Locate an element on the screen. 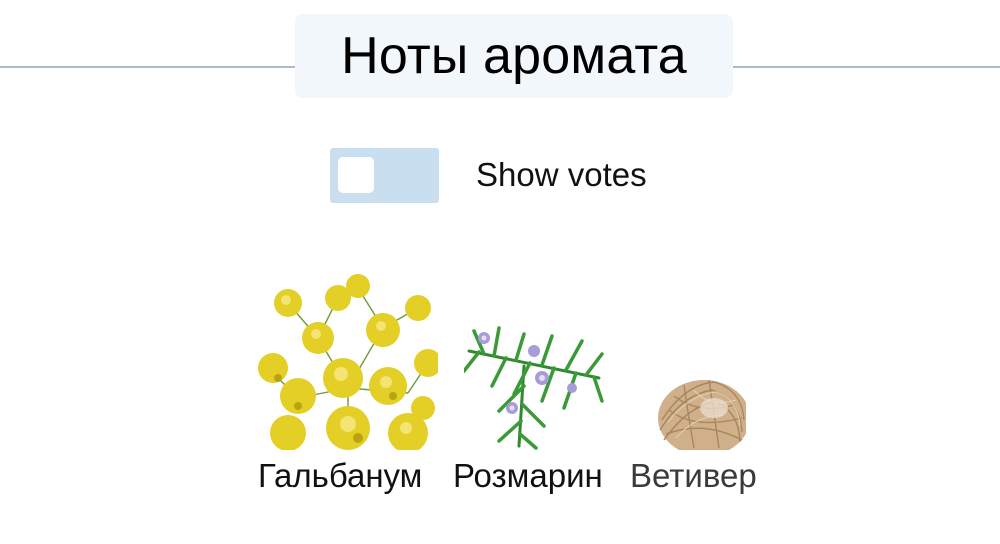 This screenshot has height=544, width=1000. note-name-rosemary: Розмарин is located at coordinates (528, 476).